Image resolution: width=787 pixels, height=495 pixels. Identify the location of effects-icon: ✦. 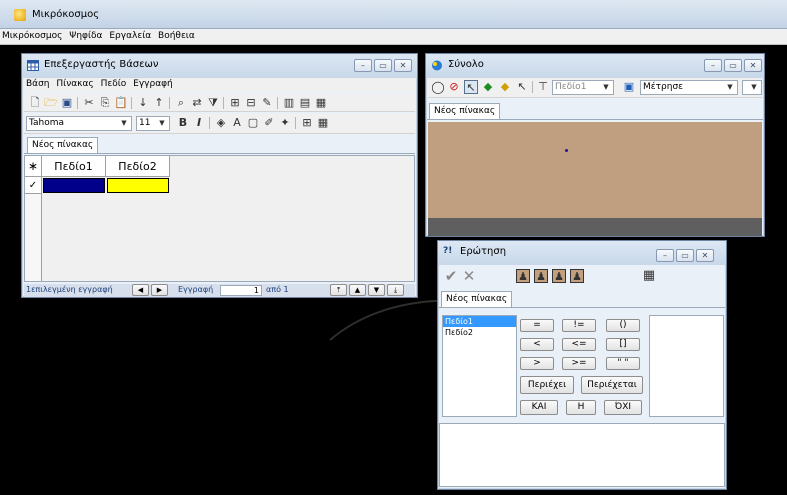
(285, 123).